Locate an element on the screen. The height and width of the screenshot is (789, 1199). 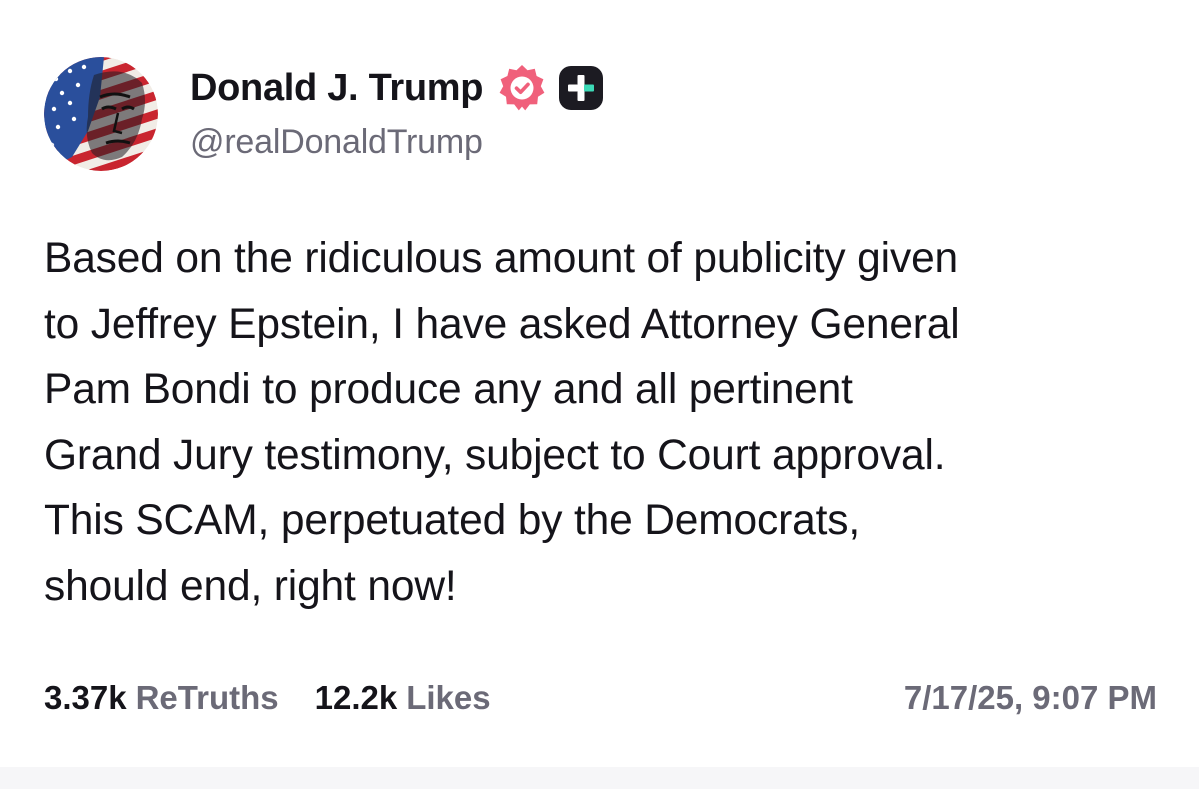
avatar is located at coordinates (101, 114).